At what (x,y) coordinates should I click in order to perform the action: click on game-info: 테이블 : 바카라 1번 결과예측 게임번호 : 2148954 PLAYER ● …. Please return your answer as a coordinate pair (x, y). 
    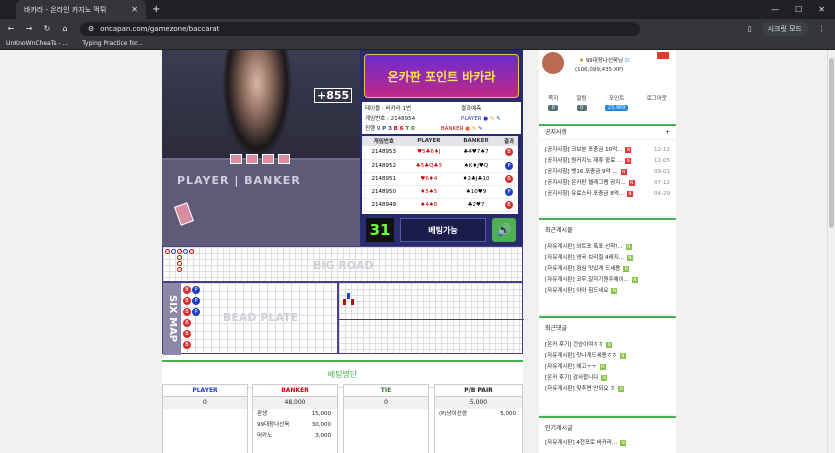
    Looking at the image, I should click on (441, 118).